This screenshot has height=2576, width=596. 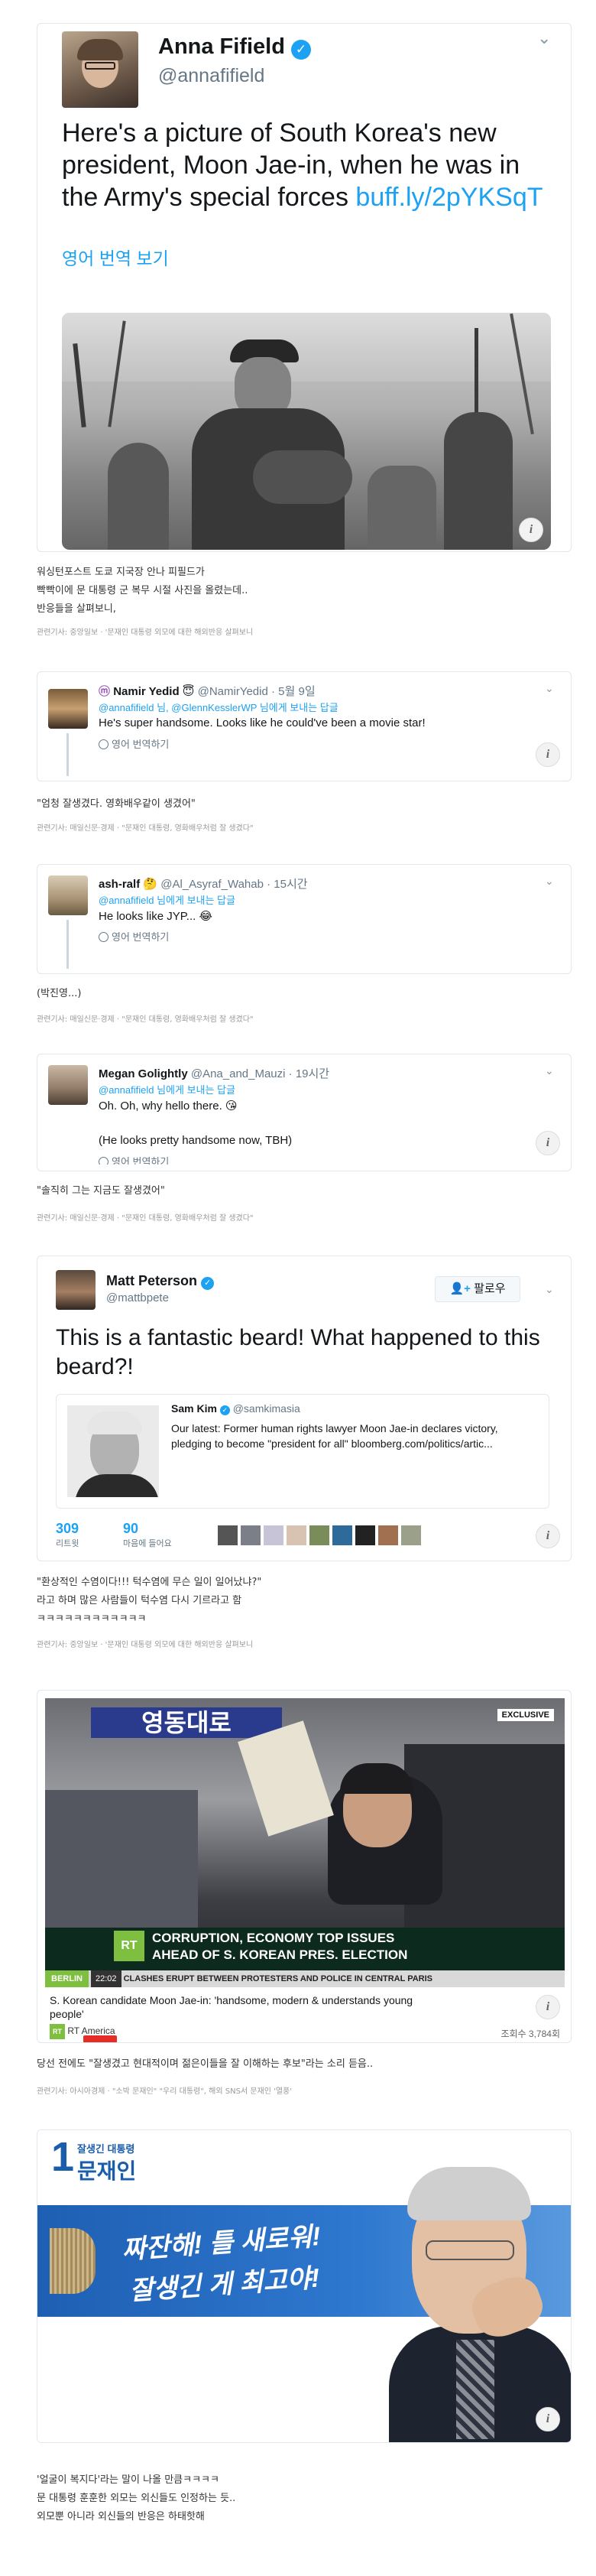 I want to click on like-count: 90 마음에 들어요, so click(x=147, y=1535).